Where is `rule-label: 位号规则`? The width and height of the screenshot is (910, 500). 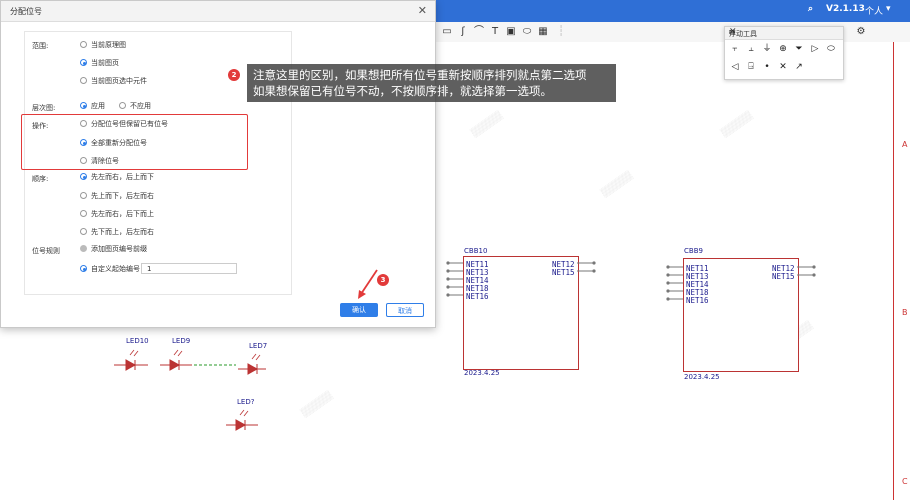 rule-label: 位号规则 is located at coordinates (46, 251).